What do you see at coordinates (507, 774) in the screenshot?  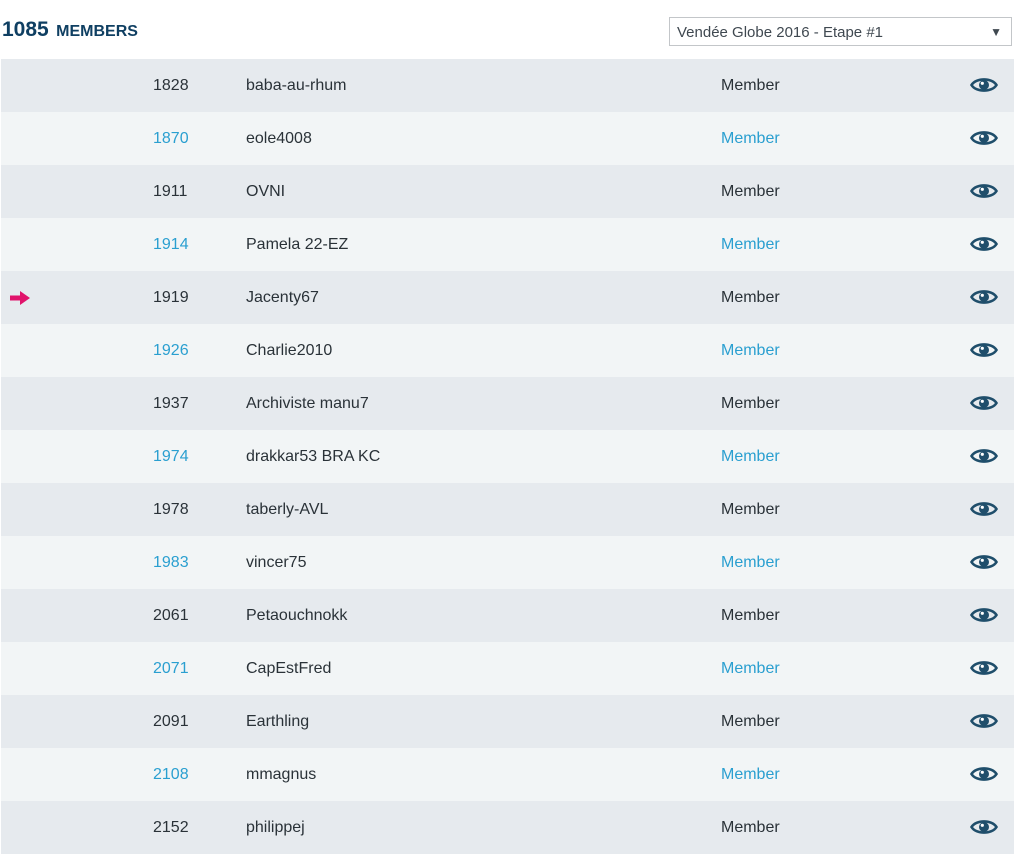 I see `table-row: 2108 mmagnus Member` at bounding box center [507, 774].